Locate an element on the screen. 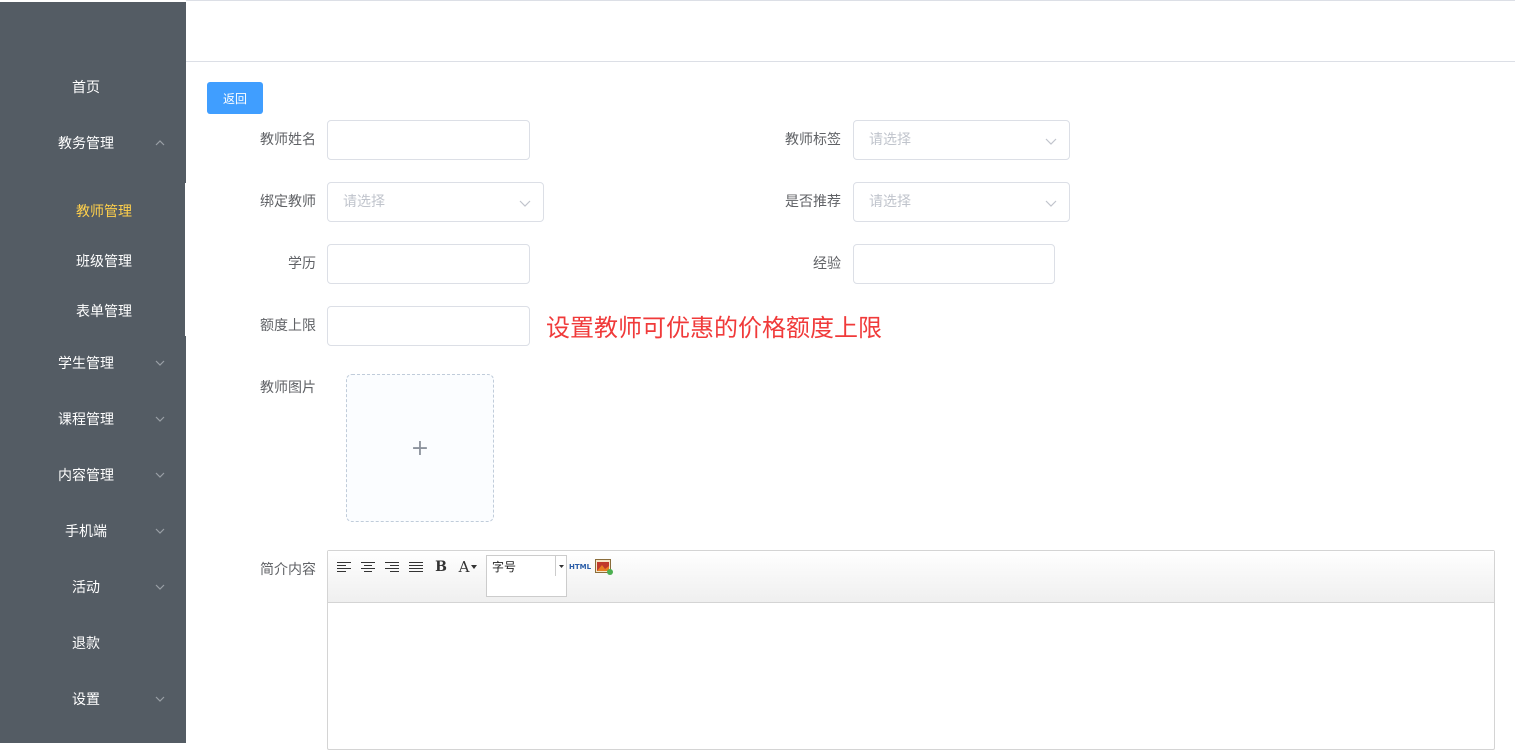  sidebar-subitem-form: 表单管理 is located at coordinates (93, 311).